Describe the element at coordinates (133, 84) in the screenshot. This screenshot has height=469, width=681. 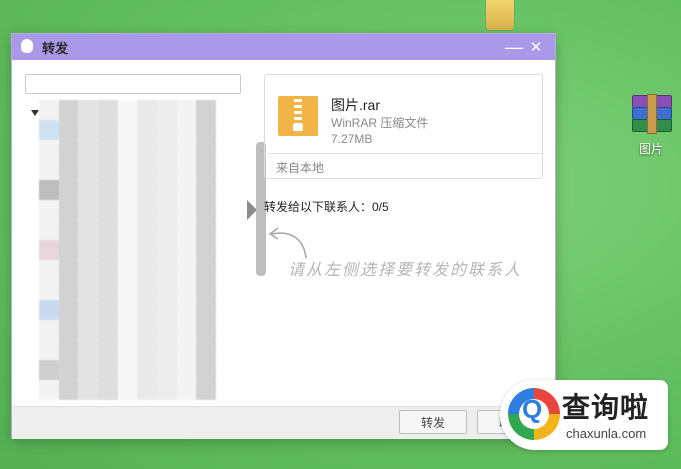
I see `contact-search-input` at that location.